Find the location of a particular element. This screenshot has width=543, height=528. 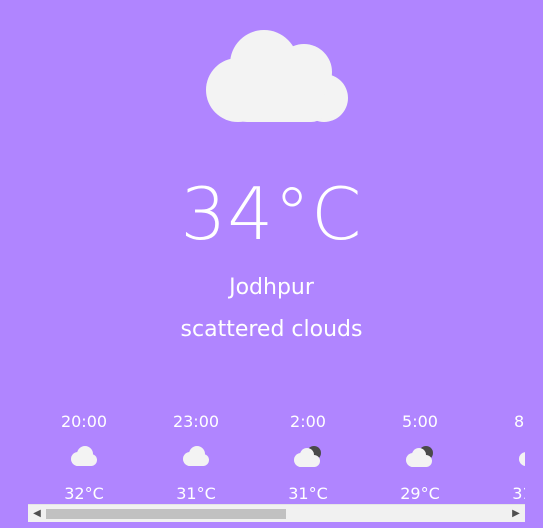

forecast-item: 5:00 29°C is located at coordinates (420, 452).